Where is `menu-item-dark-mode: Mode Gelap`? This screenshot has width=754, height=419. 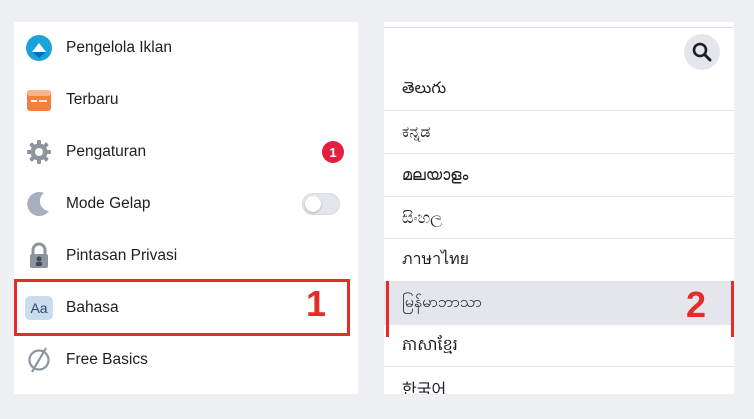
menu-item-dark-mode: Mode Gelap is located at coordinates (186, 204).